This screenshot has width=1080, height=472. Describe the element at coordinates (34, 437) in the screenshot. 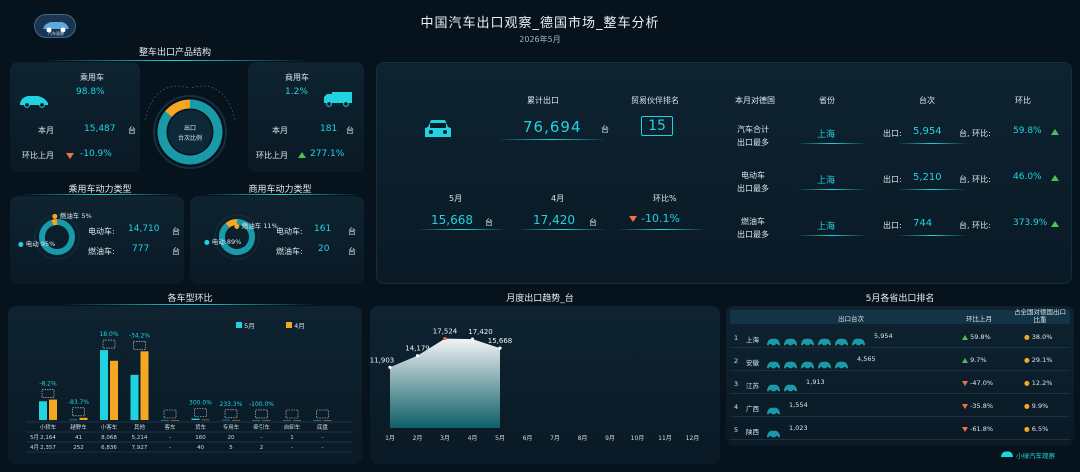

I see `row-label-may: 5月` at that location.